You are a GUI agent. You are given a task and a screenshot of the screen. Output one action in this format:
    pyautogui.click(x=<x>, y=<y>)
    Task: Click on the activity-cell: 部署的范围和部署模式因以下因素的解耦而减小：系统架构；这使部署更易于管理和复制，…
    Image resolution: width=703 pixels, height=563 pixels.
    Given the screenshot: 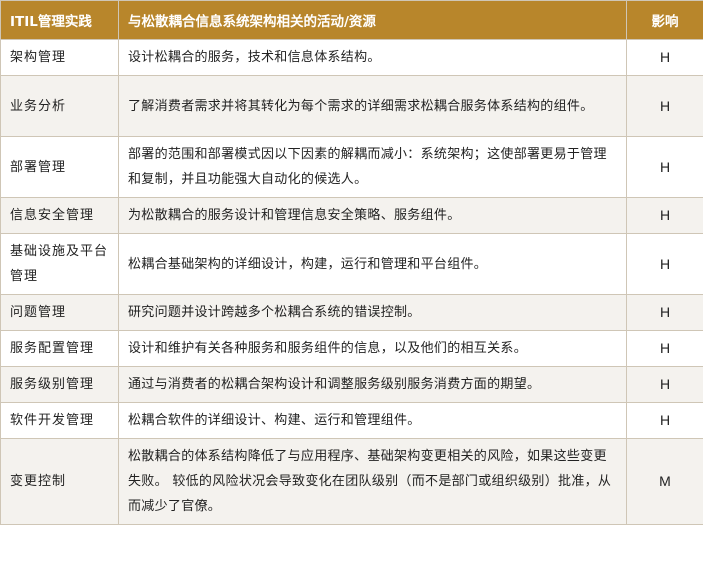 What is the action you would take?
    pyautogui.click(x=372, y=167)
    